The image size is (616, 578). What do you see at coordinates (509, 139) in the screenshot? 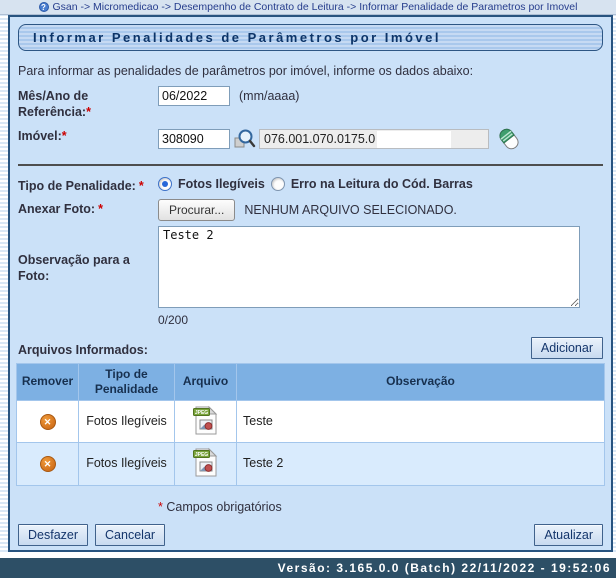
I see `eraser-icon` at bounding box center [509, 139].